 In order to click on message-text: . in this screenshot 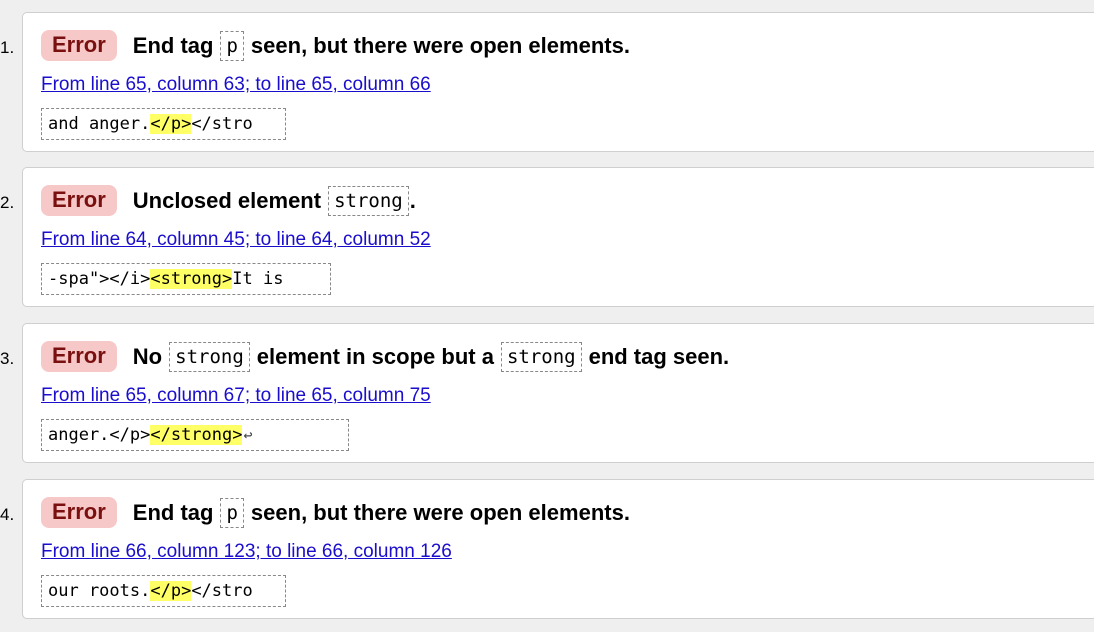, I will do `click(412, 200)`.